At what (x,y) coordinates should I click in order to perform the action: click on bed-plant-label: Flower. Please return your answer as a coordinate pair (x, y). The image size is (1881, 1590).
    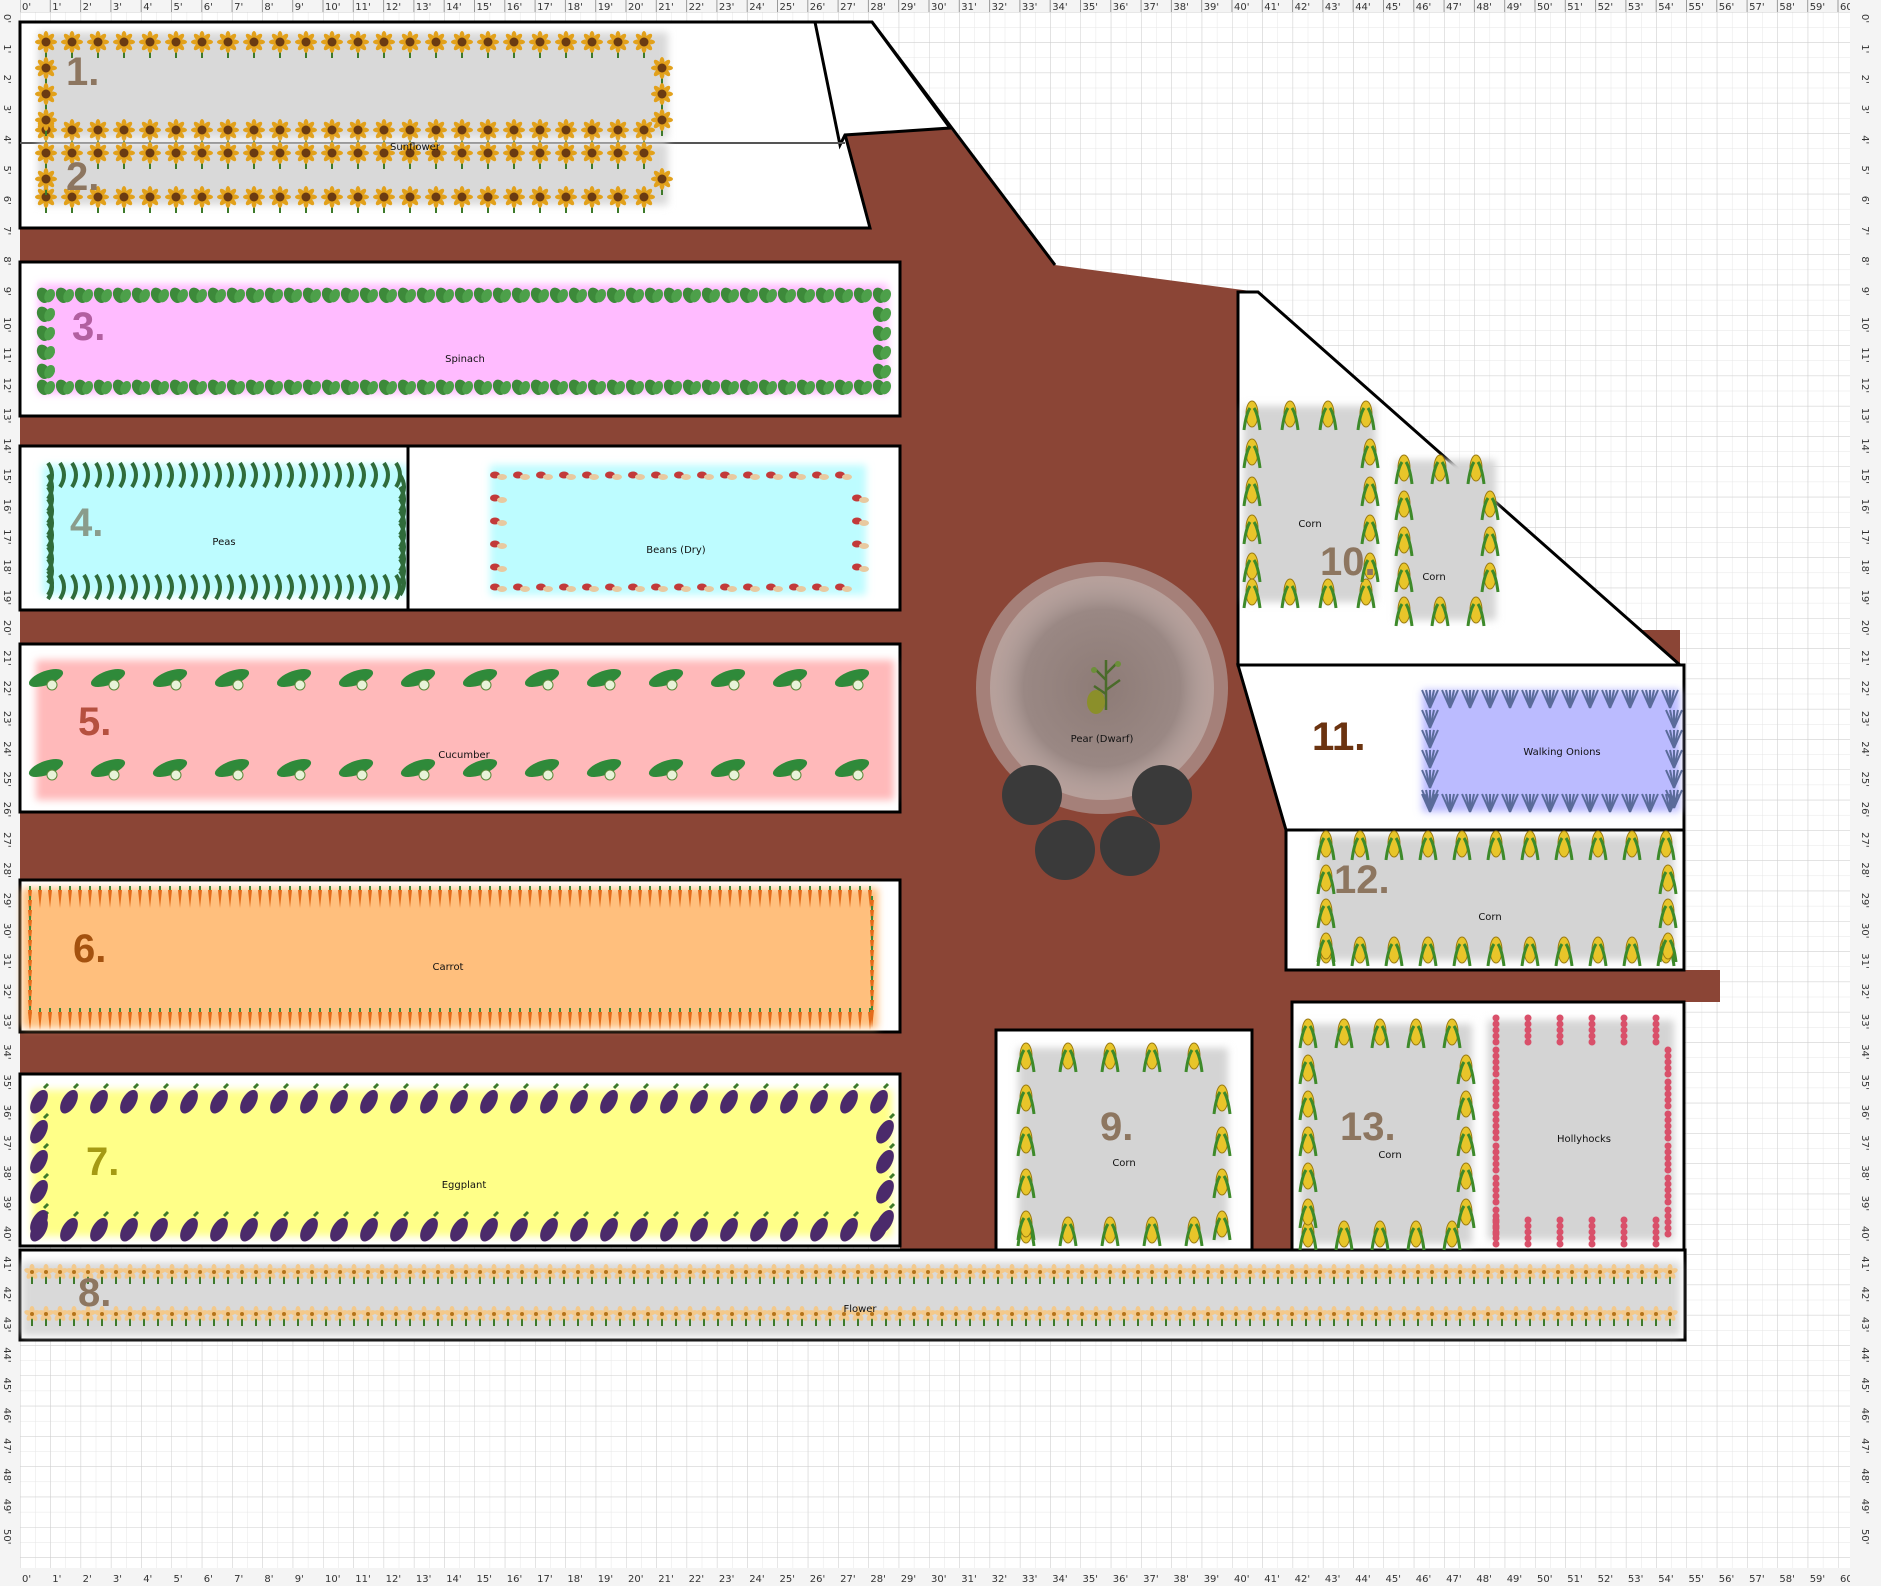
    Looking at the image, I should click on (860, 1309).